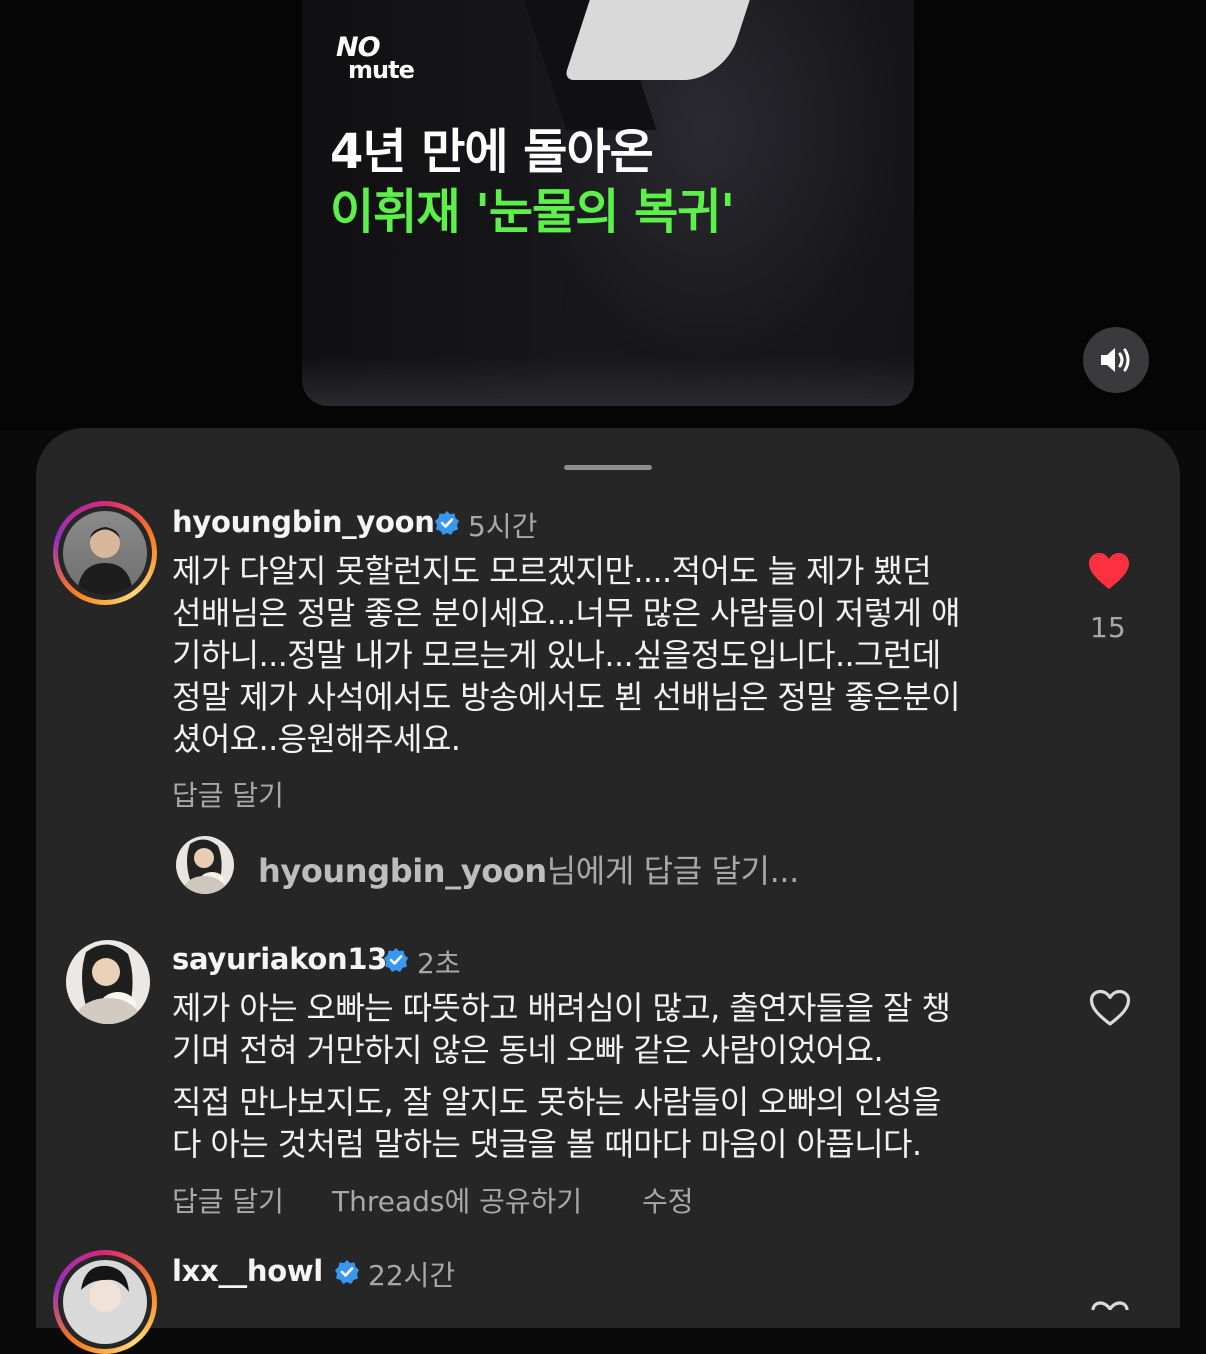 The height and width of the screenshot is (1354, 1206). I want to click on like-count: 15, so click(1108, 627).